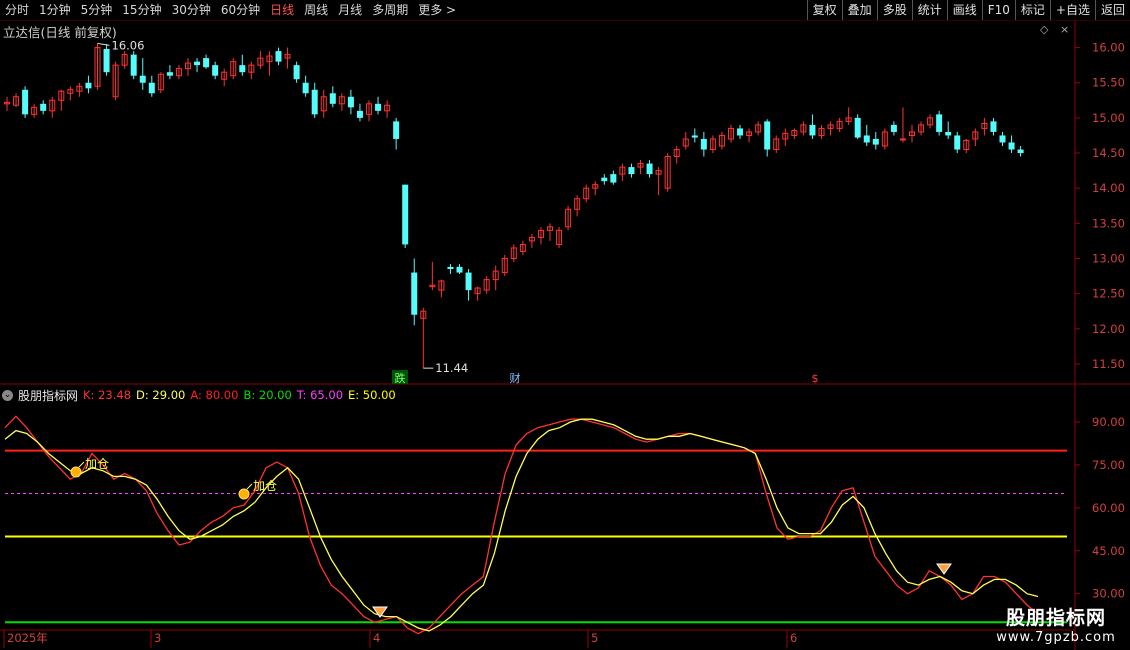 Image resolution: width=1130 pixels, height=650 pixels. What do you see at coordinates (107, 395) in the screenshot?
I see `k-value: K: 23.48` at bounding box center [107, 395].